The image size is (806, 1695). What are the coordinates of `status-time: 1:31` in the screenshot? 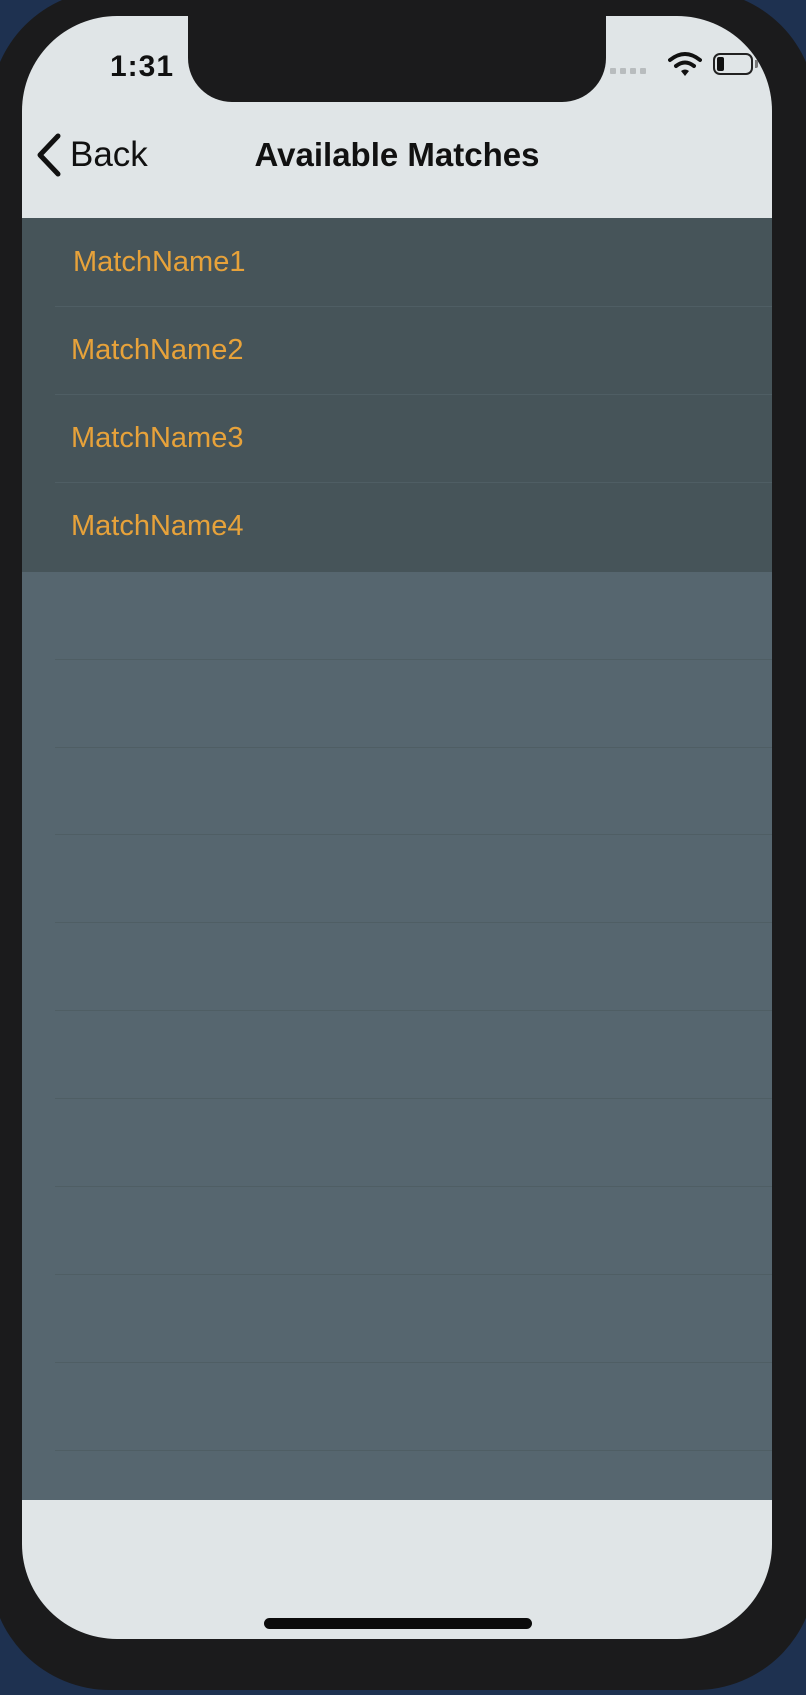 It's located at (142, 66).